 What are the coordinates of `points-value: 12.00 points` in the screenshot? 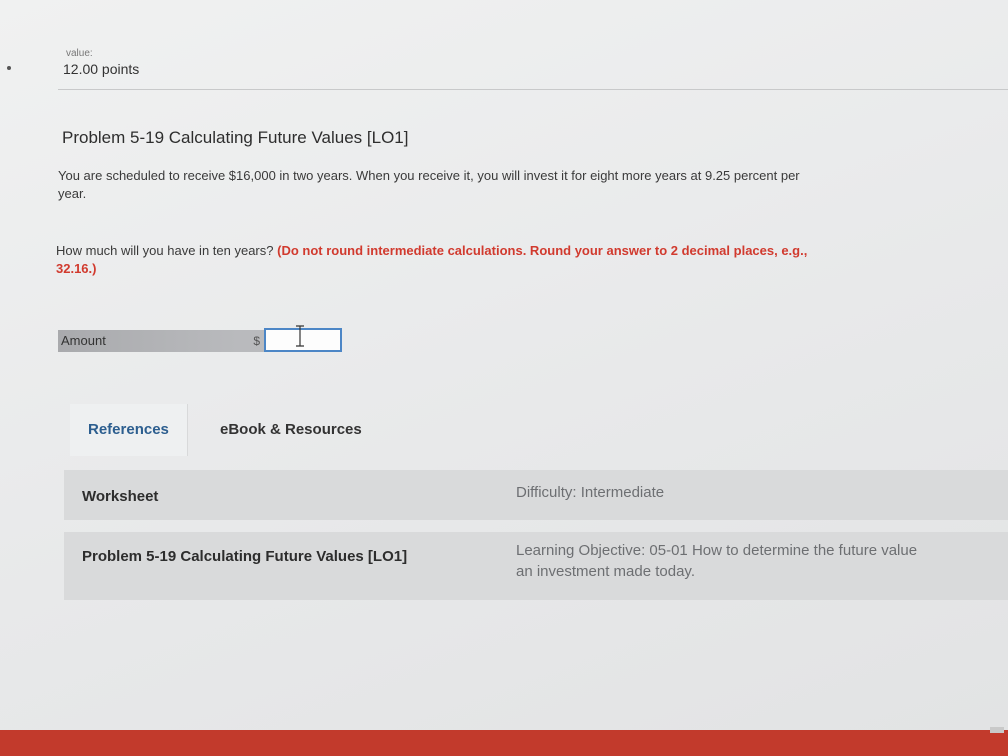 It's located at (101, 69).